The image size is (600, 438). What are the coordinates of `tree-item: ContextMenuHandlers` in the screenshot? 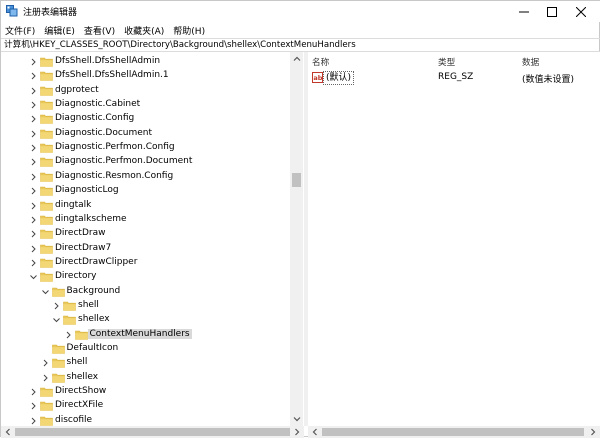 It's located at (145, 335).